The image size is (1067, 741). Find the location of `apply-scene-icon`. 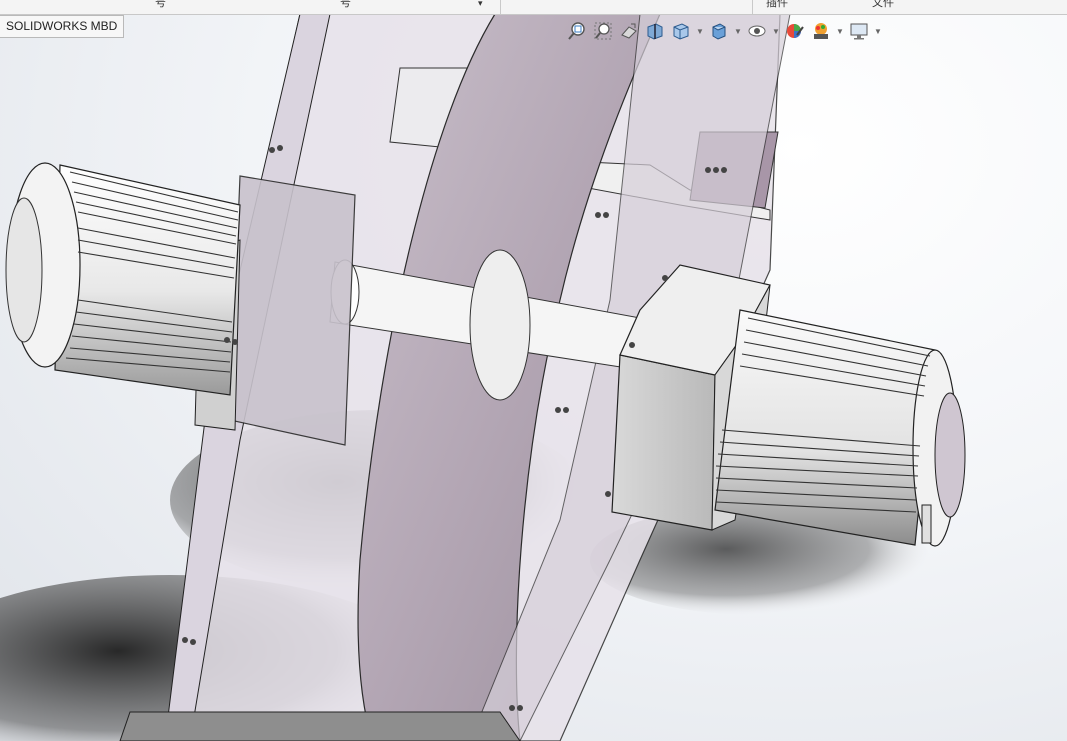

apply-scene-icon is located at coordinates (821, 31).